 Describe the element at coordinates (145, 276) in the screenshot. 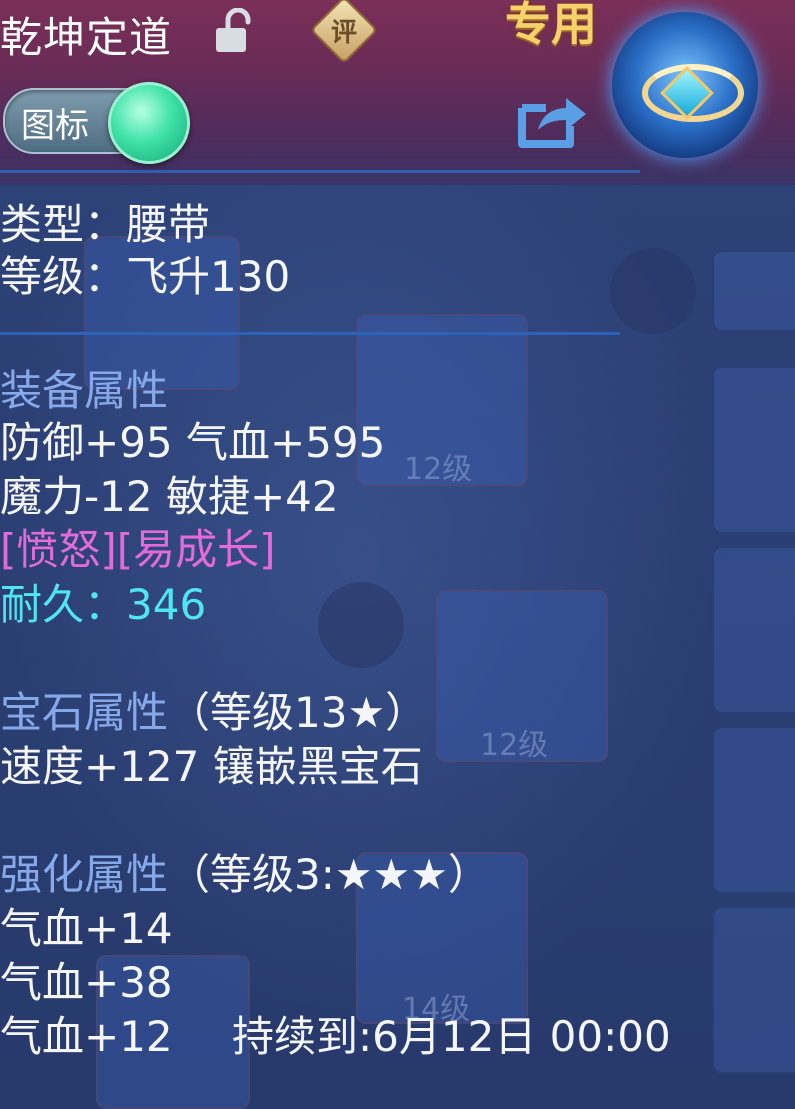

I see `item-level: 等级：飞升130` at that location.